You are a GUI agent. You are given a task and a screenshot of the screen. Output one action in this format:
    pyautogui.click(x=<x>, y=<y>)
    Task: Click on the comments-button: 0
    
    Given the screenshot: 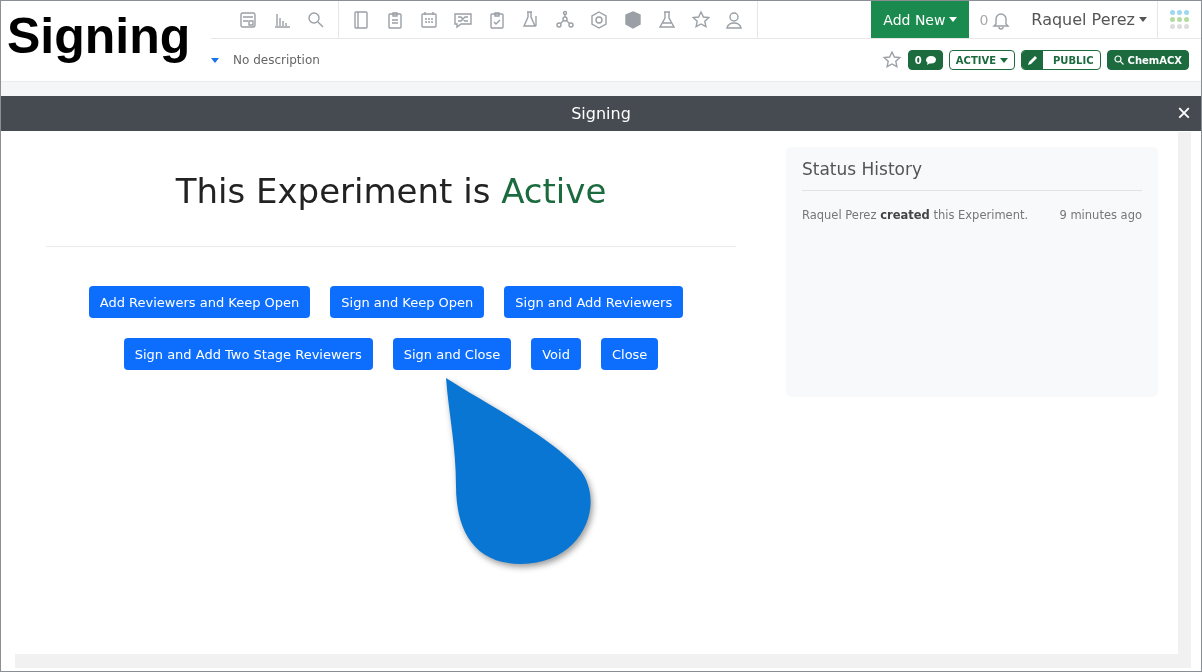 What is the action you would take?
    pyautogui.click(x=925, y=60)
    